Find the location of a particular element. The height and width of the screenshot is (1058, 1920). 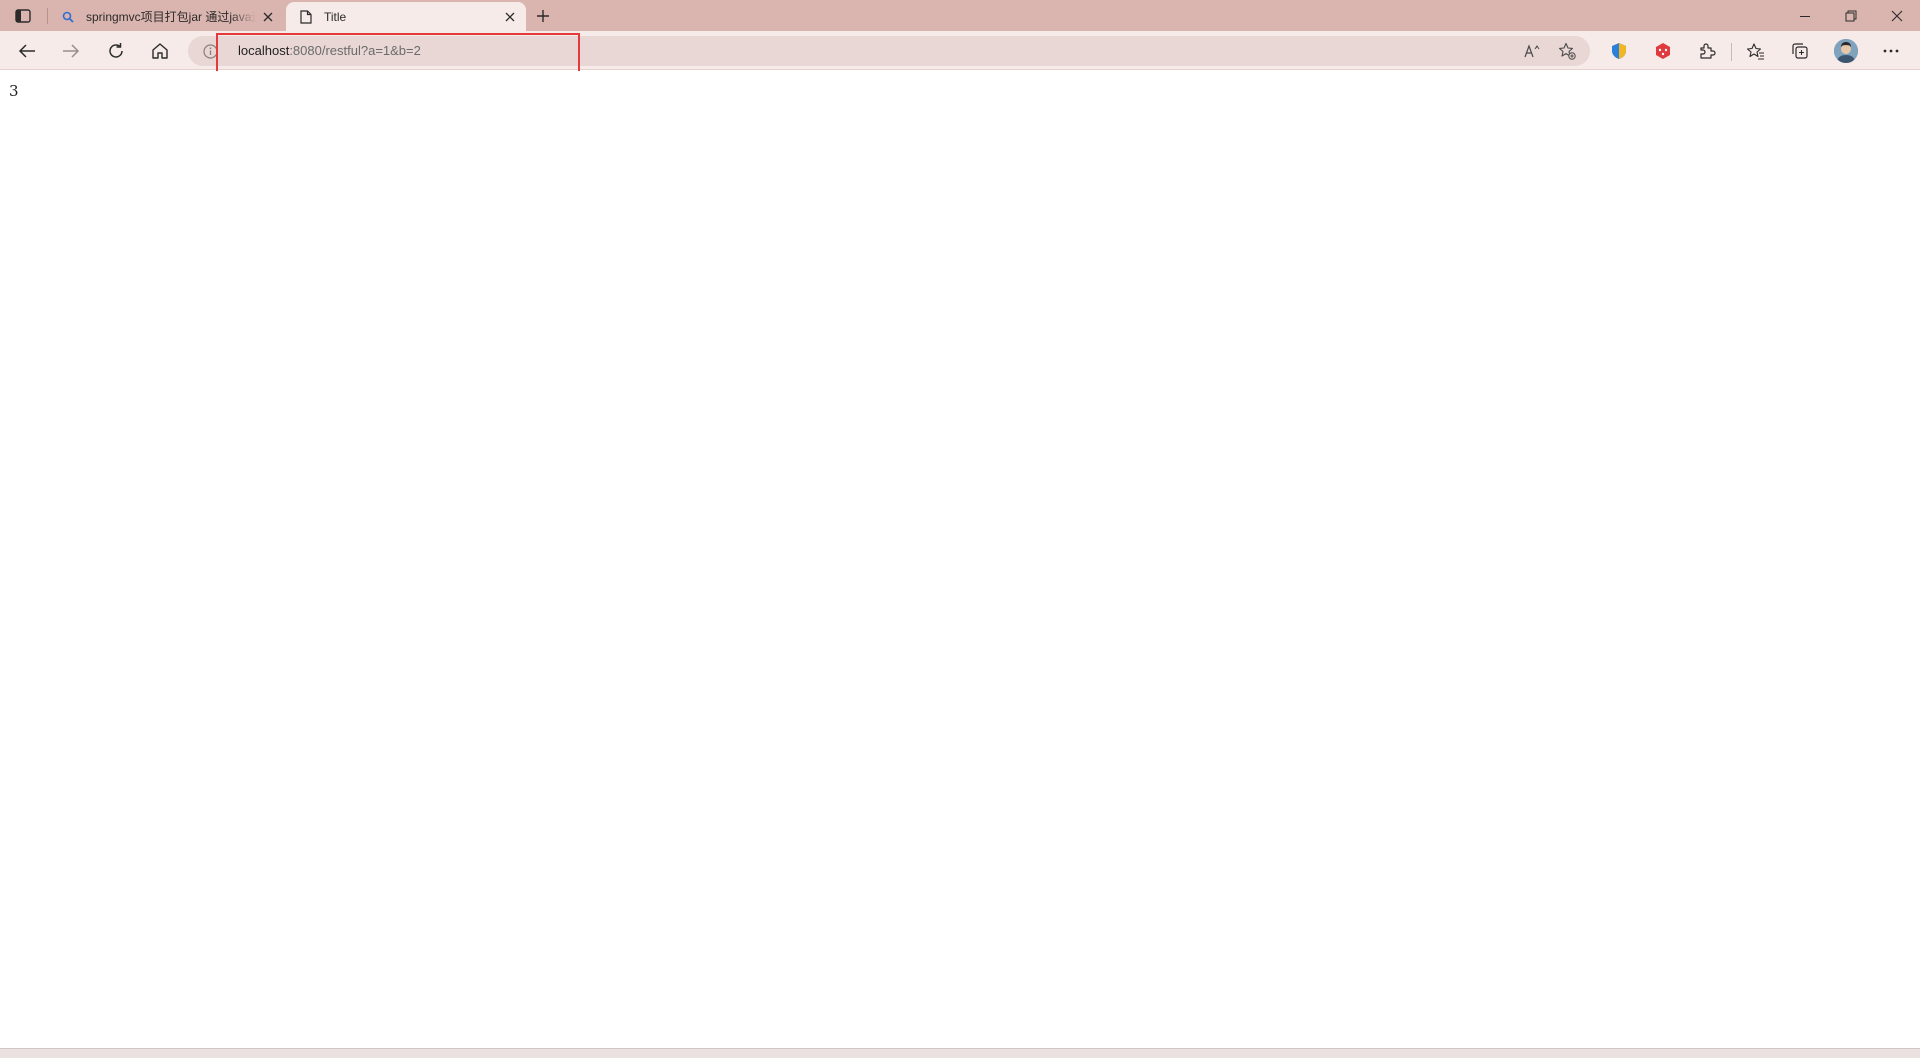

page-icon is located at coordinates (306, 17).